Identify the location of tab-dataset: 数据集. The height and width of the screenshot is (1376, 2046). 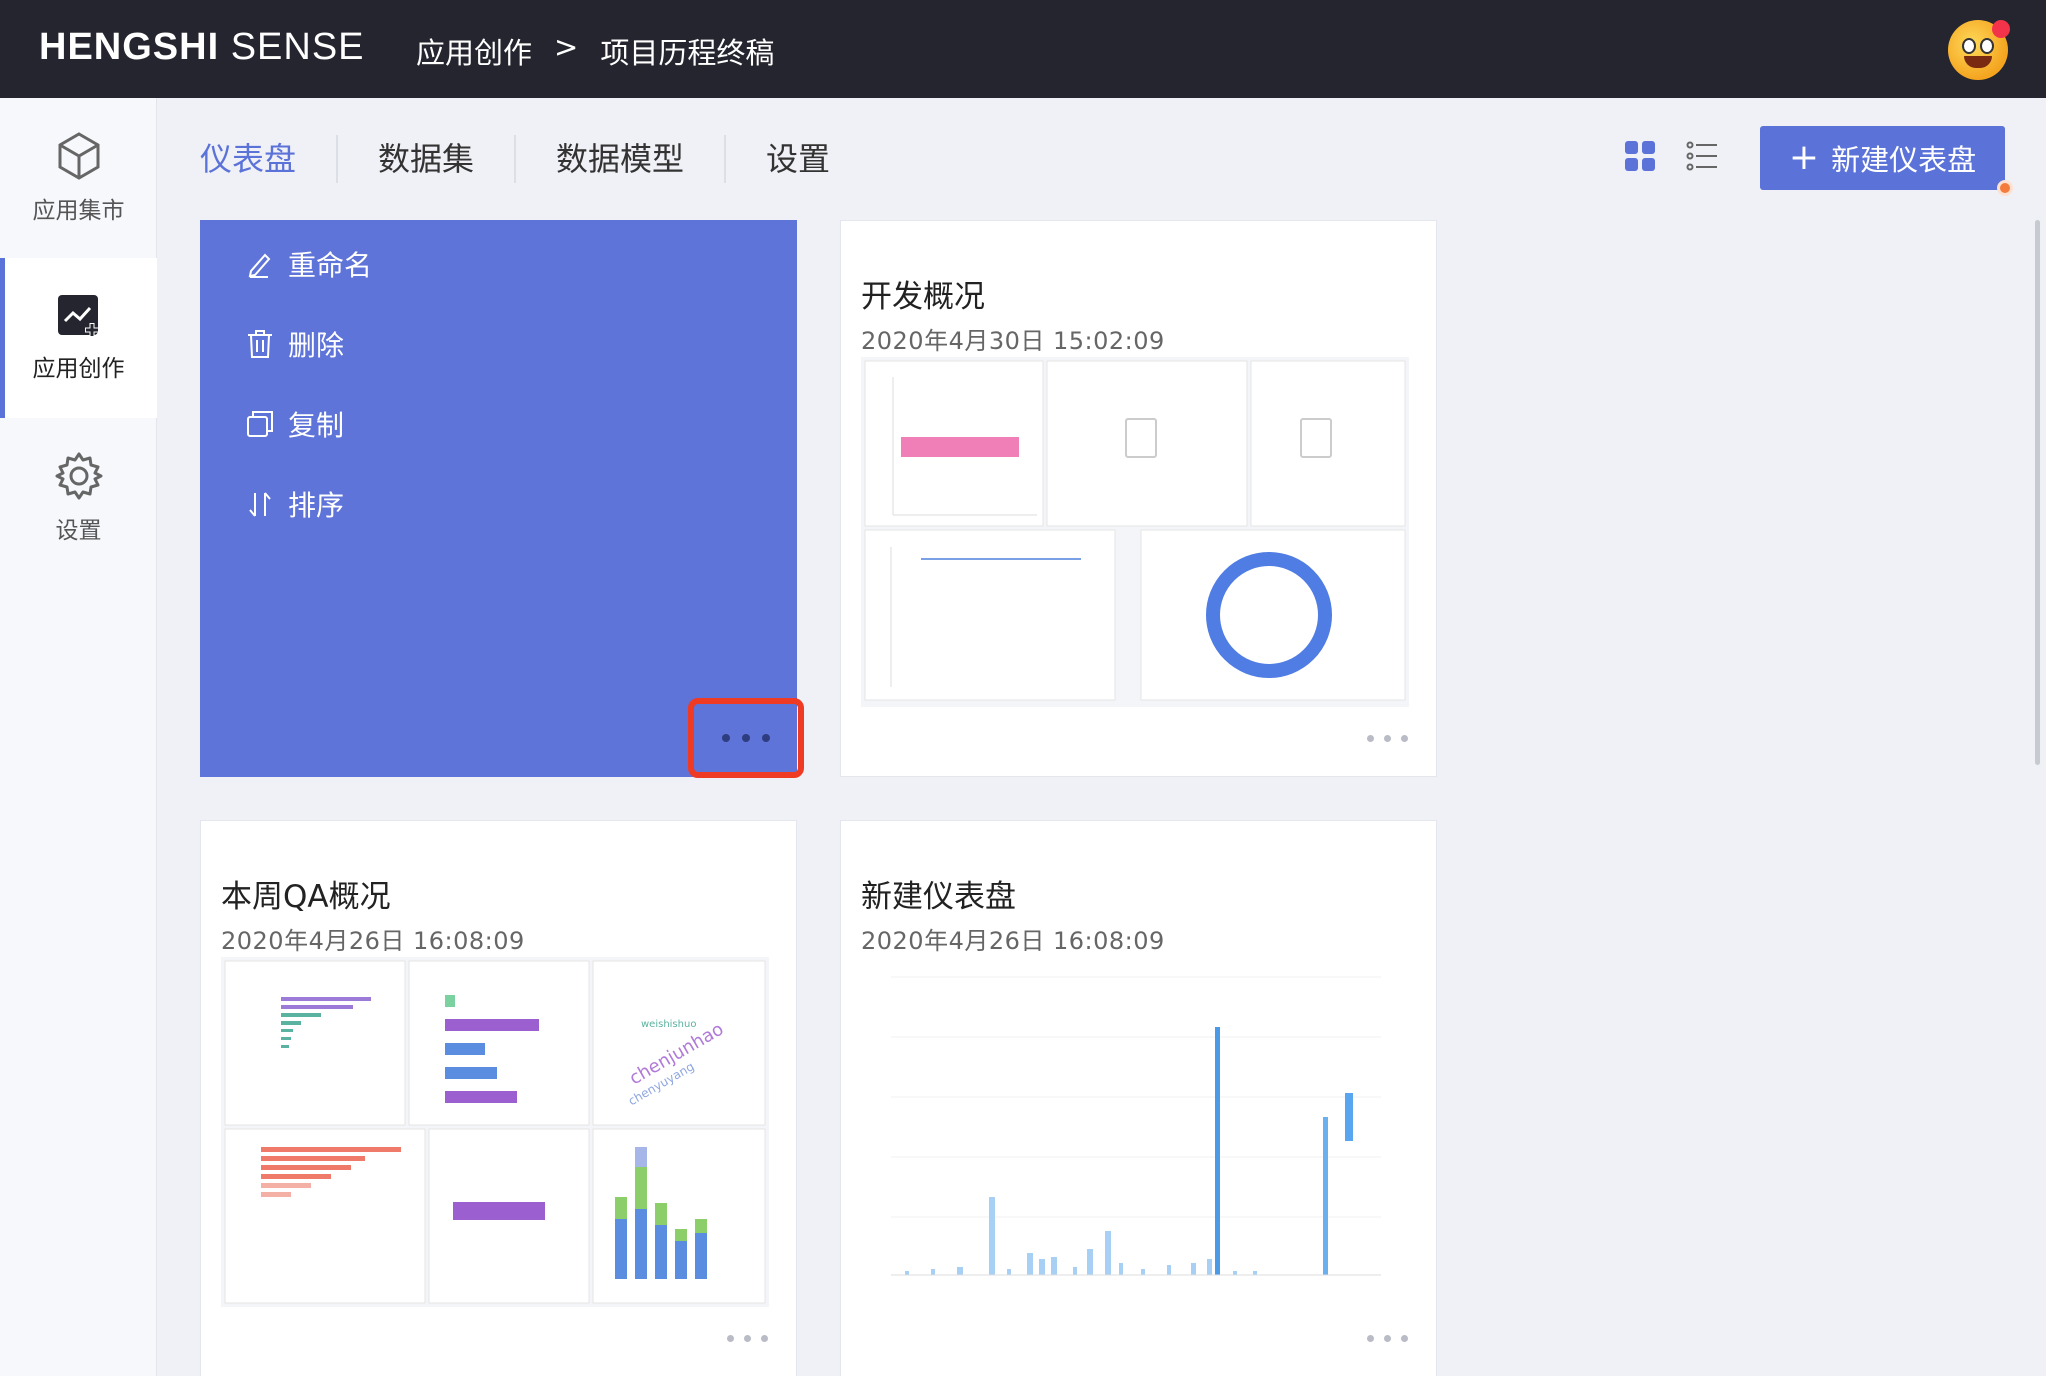
(427, 159).